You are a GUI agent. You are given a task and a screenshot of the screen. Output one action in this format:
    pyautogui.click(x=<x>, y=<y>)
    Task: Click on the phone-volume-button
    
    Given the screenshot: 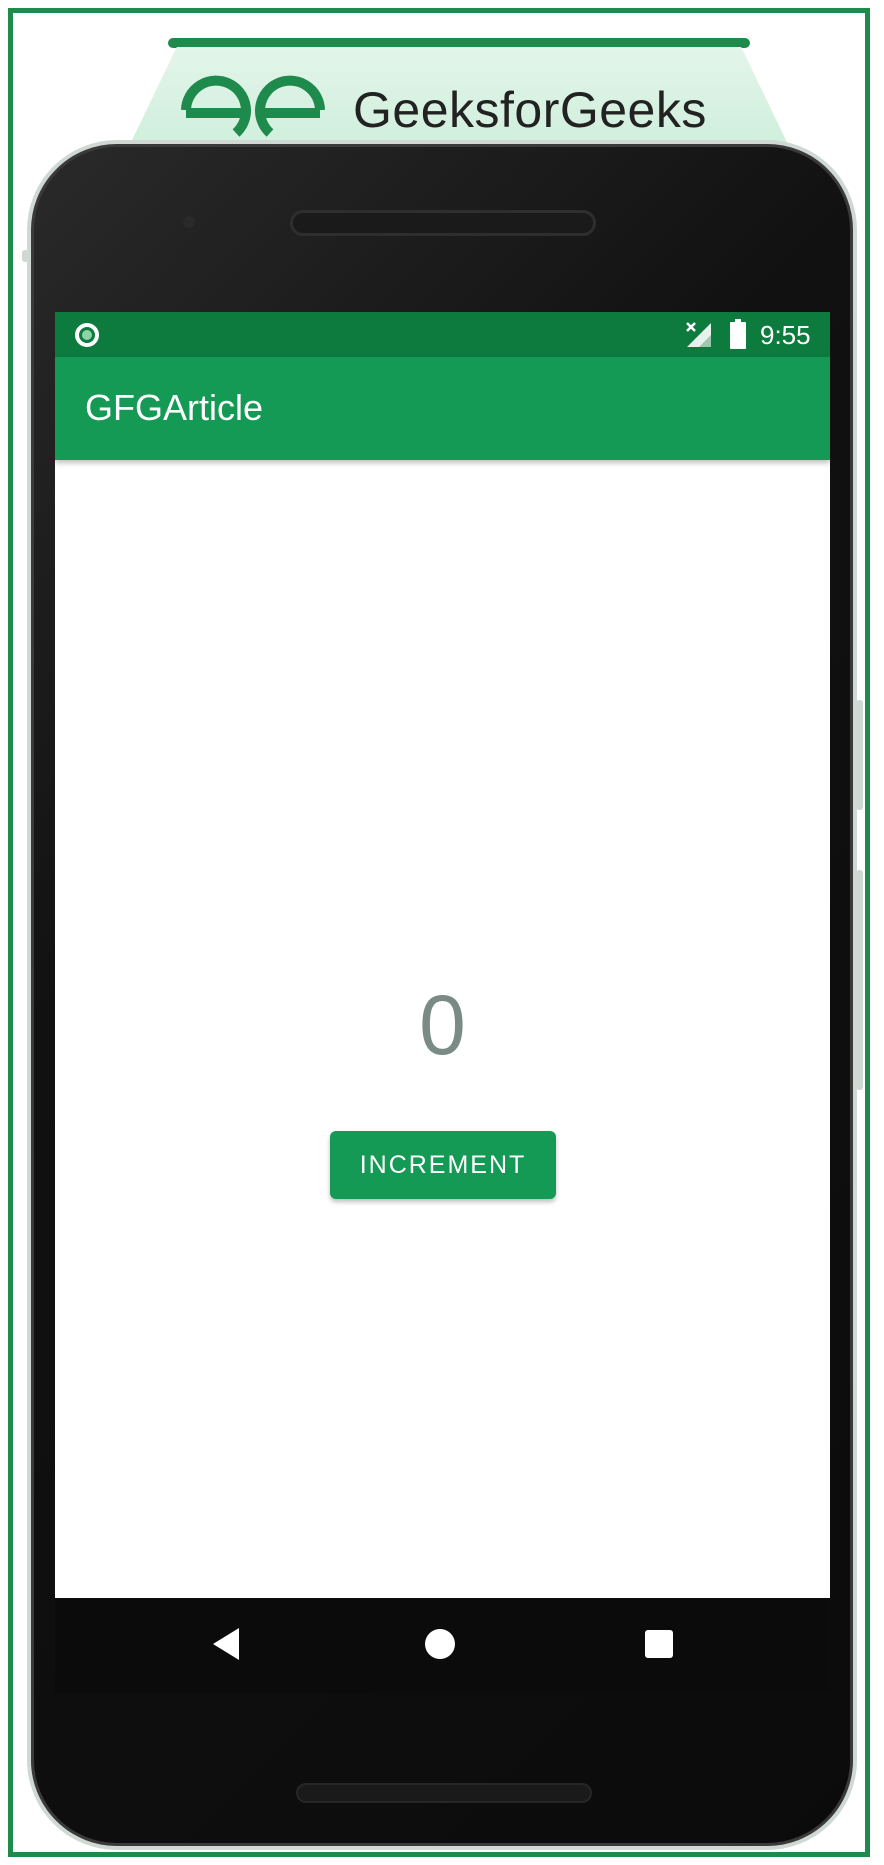 What is the action you would take?
    pyautogui.click(x=859, y=980)
    